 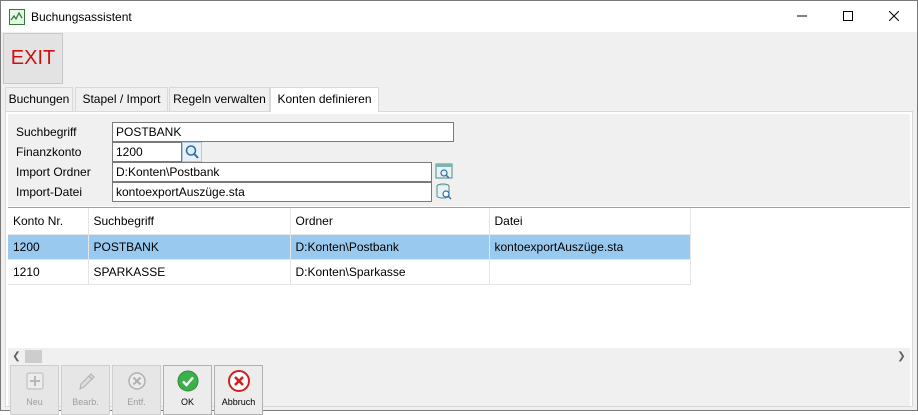 I want to click on maximize-icon, so click(x=848, y=16).